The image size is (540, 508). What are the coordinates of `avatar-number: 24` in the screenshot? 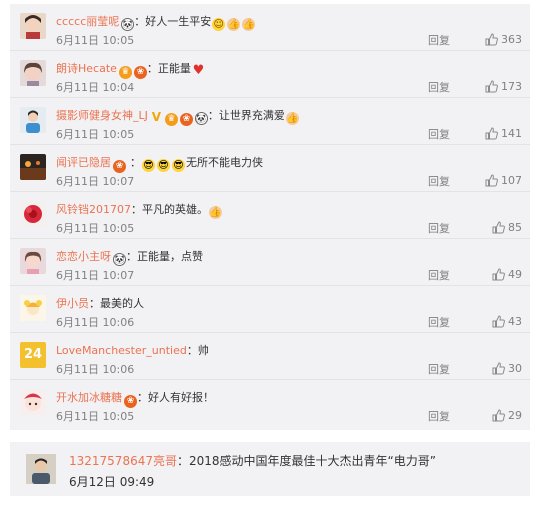 It's located at (33, 354).